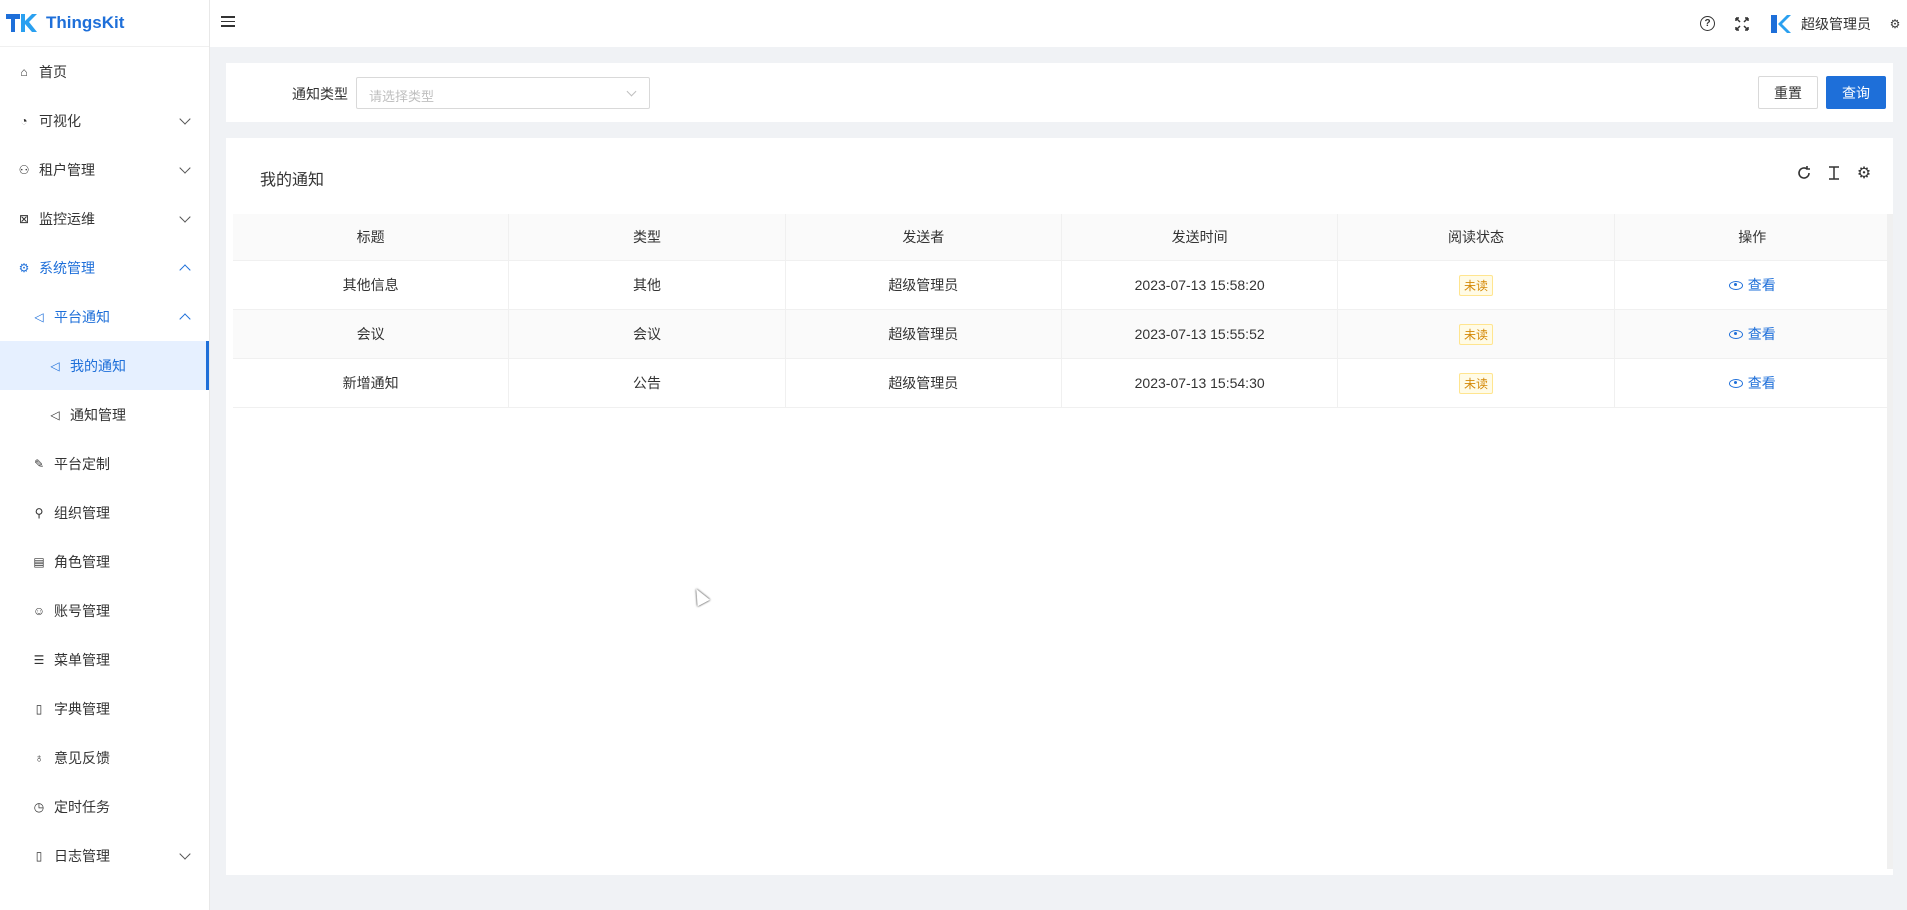 The width and height of the screenshot is (1907, 910). What do you see at coordinates (185, 269) in the screenshot?
I see `chevron-up-icon` at bounding box center [185, 269].